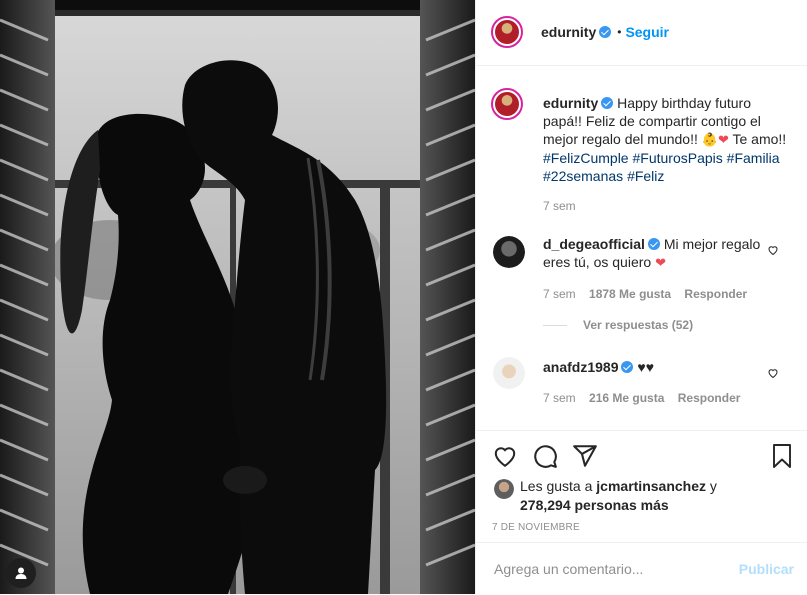  What do you see at coordinates (645, 176) in the screenshot?
I see `hashtag-link: #Feliz` at bounding box center [645, 176].